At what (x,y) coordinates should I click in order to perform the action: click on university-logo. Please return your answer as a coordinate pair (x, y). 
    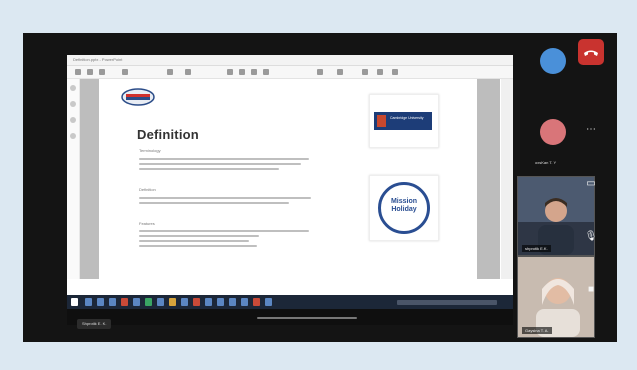
    Looking at the image, I should click on (138, 97).